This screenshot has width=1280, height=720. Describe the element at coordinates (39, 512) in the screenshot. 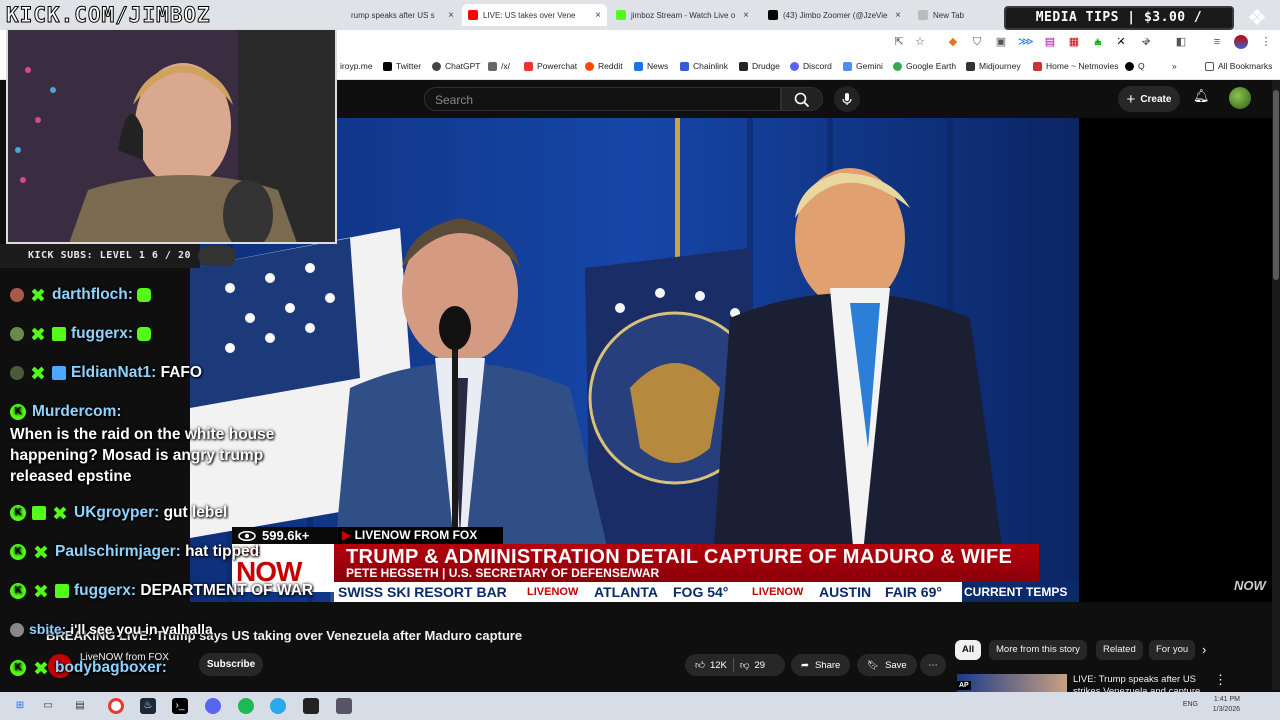

I see `sub-badge-icon` at that location.